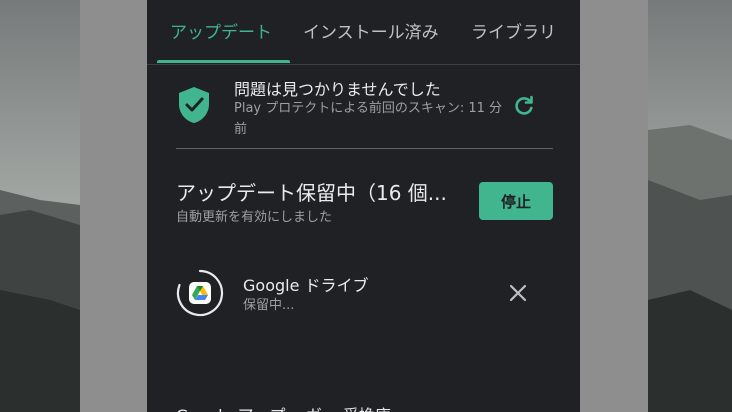 Image resolution: width=732 pixels, height=412 pixels. What do you see at coordinates (221, 30) in the screenshot?
I see `tab-updates: アップデート` at bounding box center [221, 30].